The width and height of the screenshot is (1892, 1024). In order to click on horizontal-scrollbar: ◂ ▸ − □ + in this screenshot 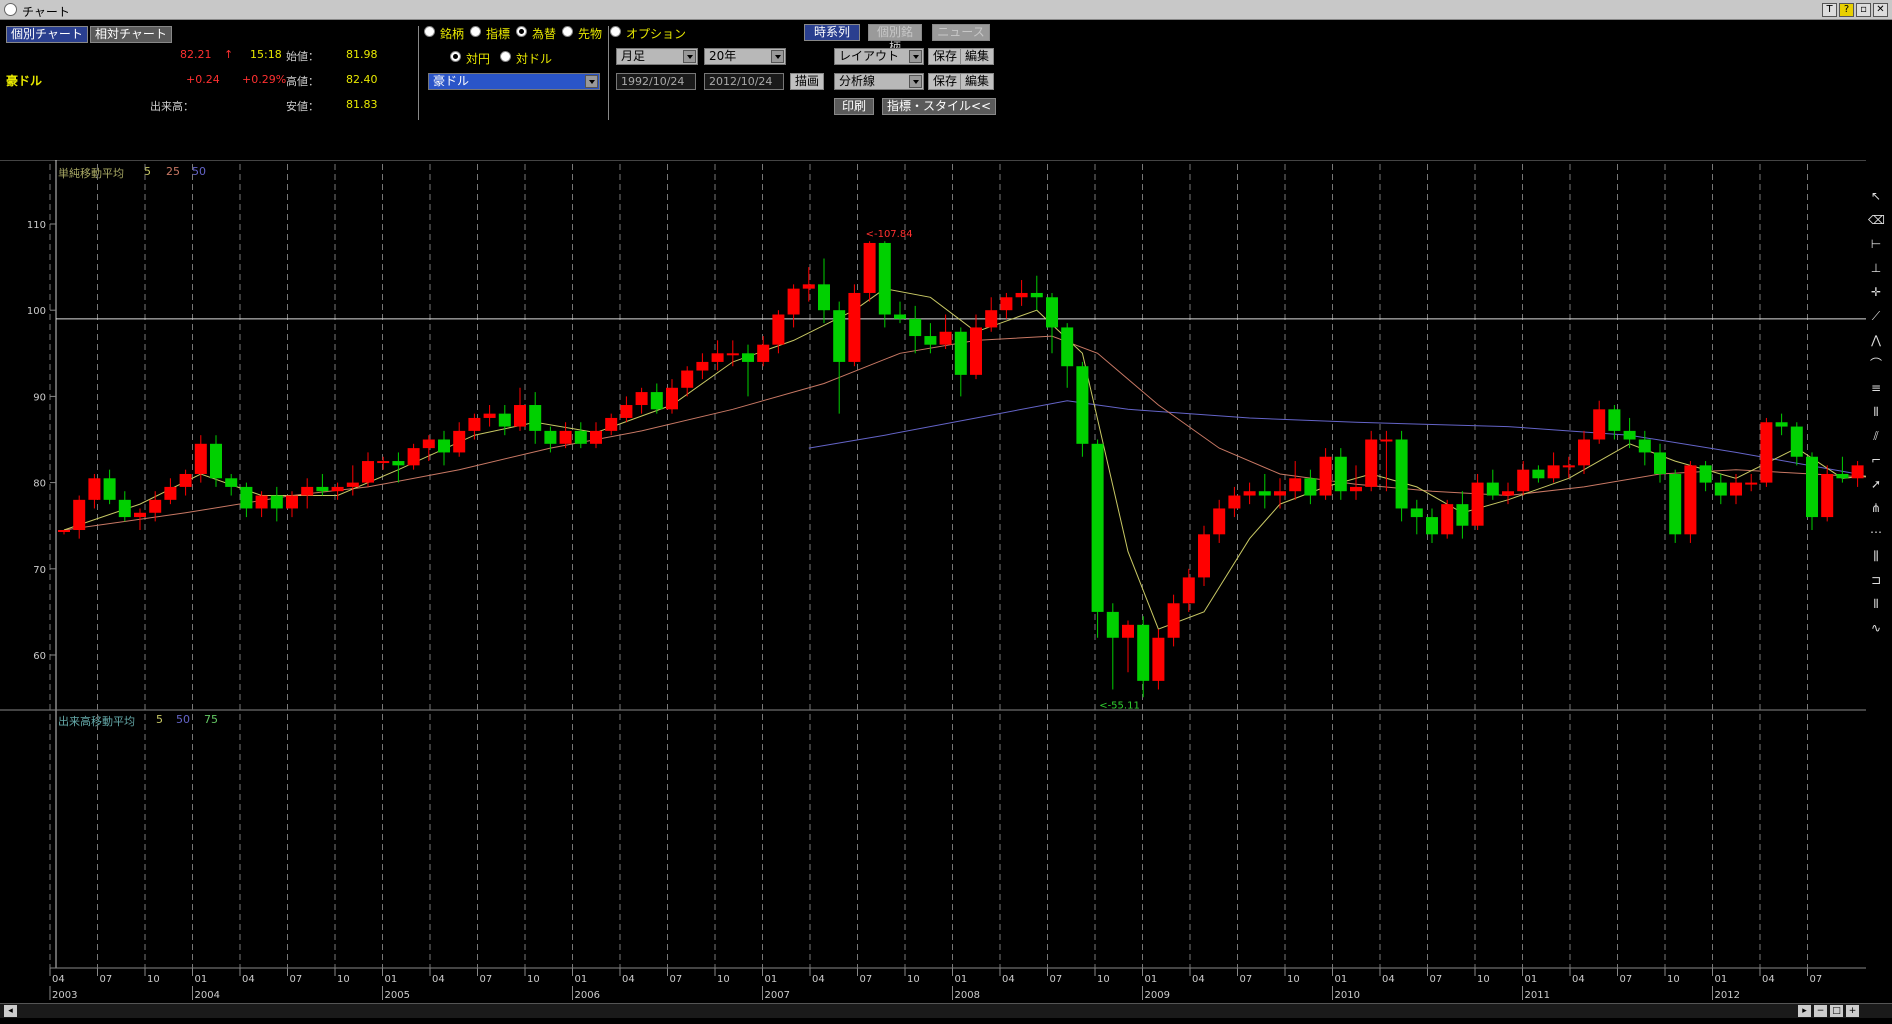, I will do `click(946, 1010)`.